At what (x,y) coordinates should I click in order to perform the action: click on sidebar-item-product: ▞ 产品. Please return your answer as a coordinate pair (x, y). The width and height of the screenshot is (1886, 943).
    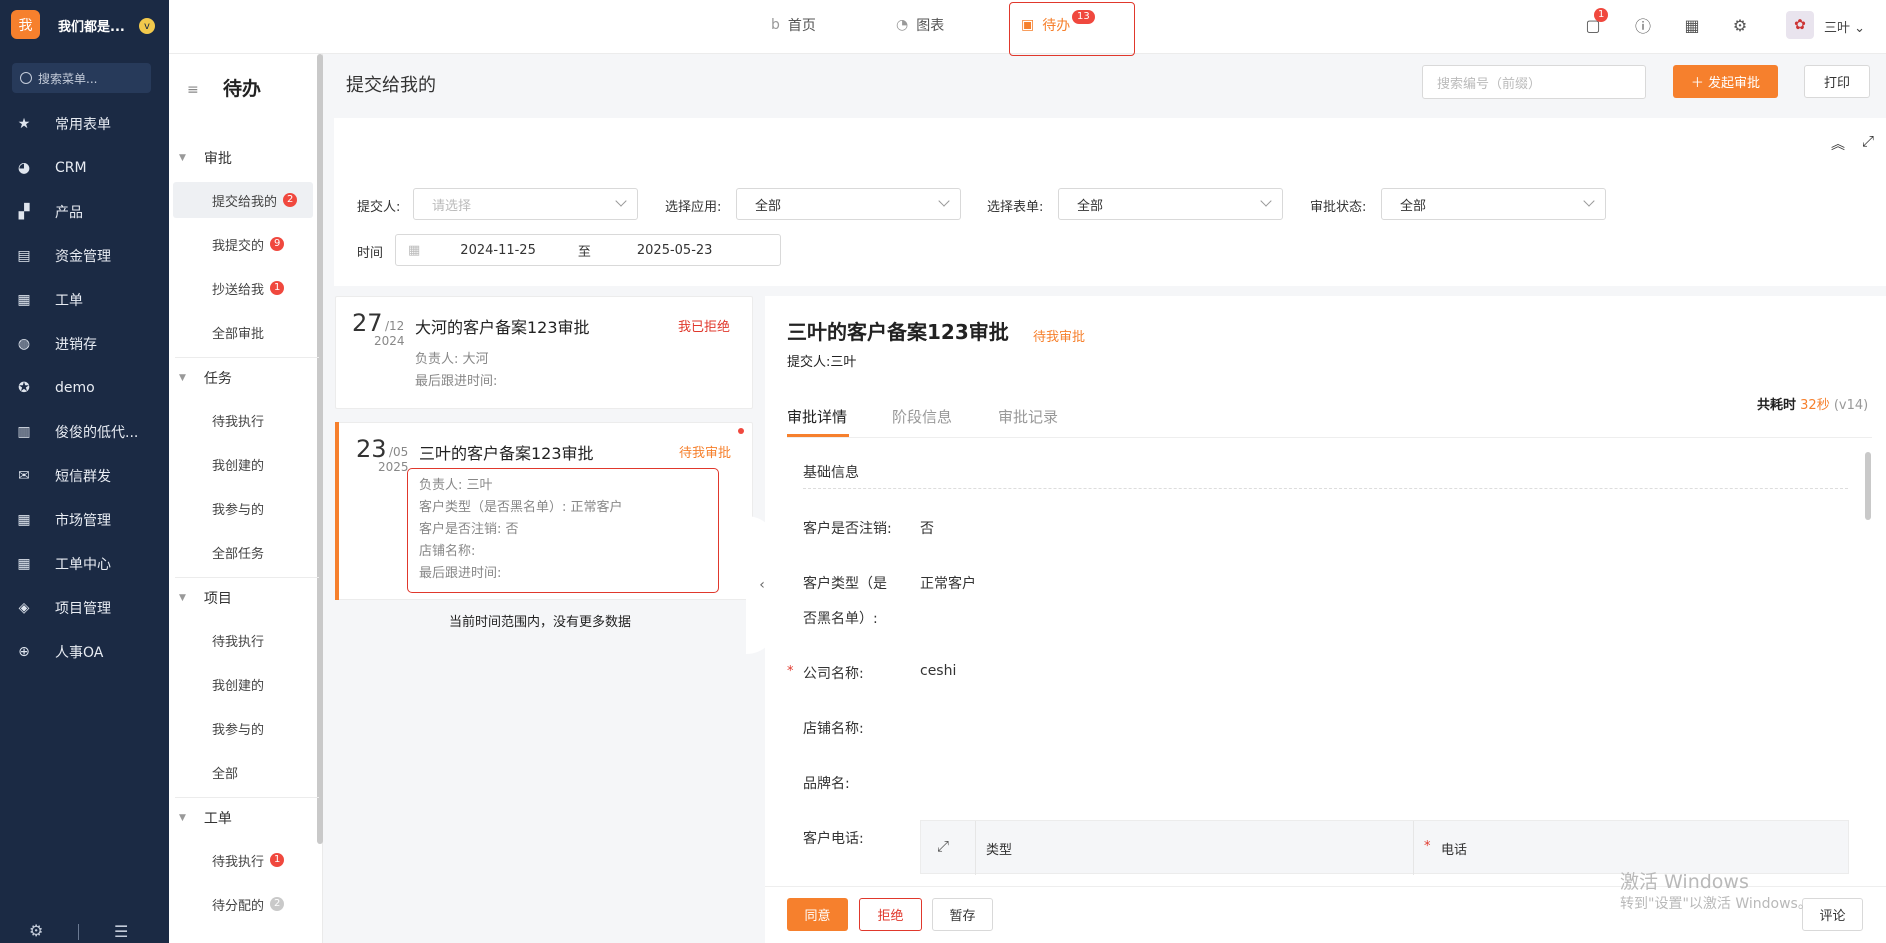
    Looking at the image, I should click on (84, 212).